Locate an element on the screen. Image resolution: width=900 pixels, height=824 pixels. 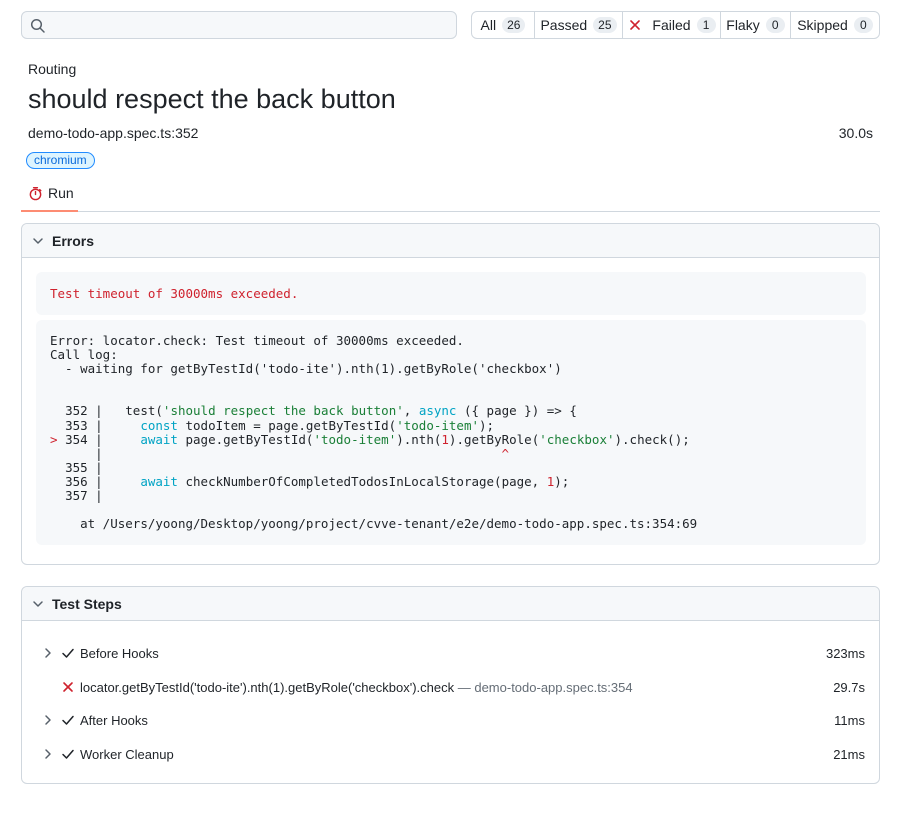
search-icon is located at coordinates (37, 25).